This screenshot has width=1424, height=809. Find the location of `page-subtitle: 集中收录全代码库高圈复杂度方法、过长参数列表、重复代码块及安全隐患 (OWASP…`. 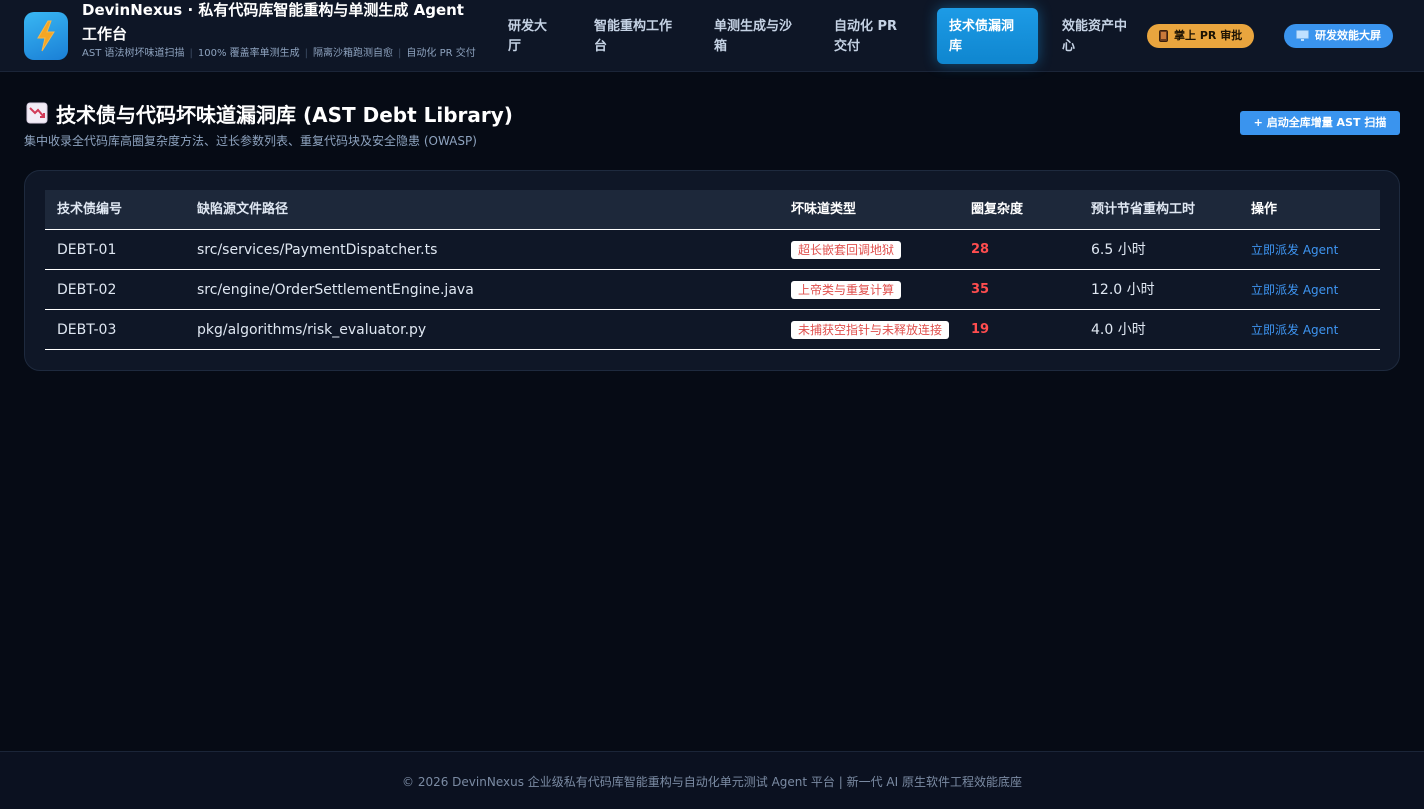

page-subtitle: 集中收录全代码库高圈复杂度方法、过长参数列表、重复代码块及安全隐患 (OWASP… is located at coordinates (250, 141).